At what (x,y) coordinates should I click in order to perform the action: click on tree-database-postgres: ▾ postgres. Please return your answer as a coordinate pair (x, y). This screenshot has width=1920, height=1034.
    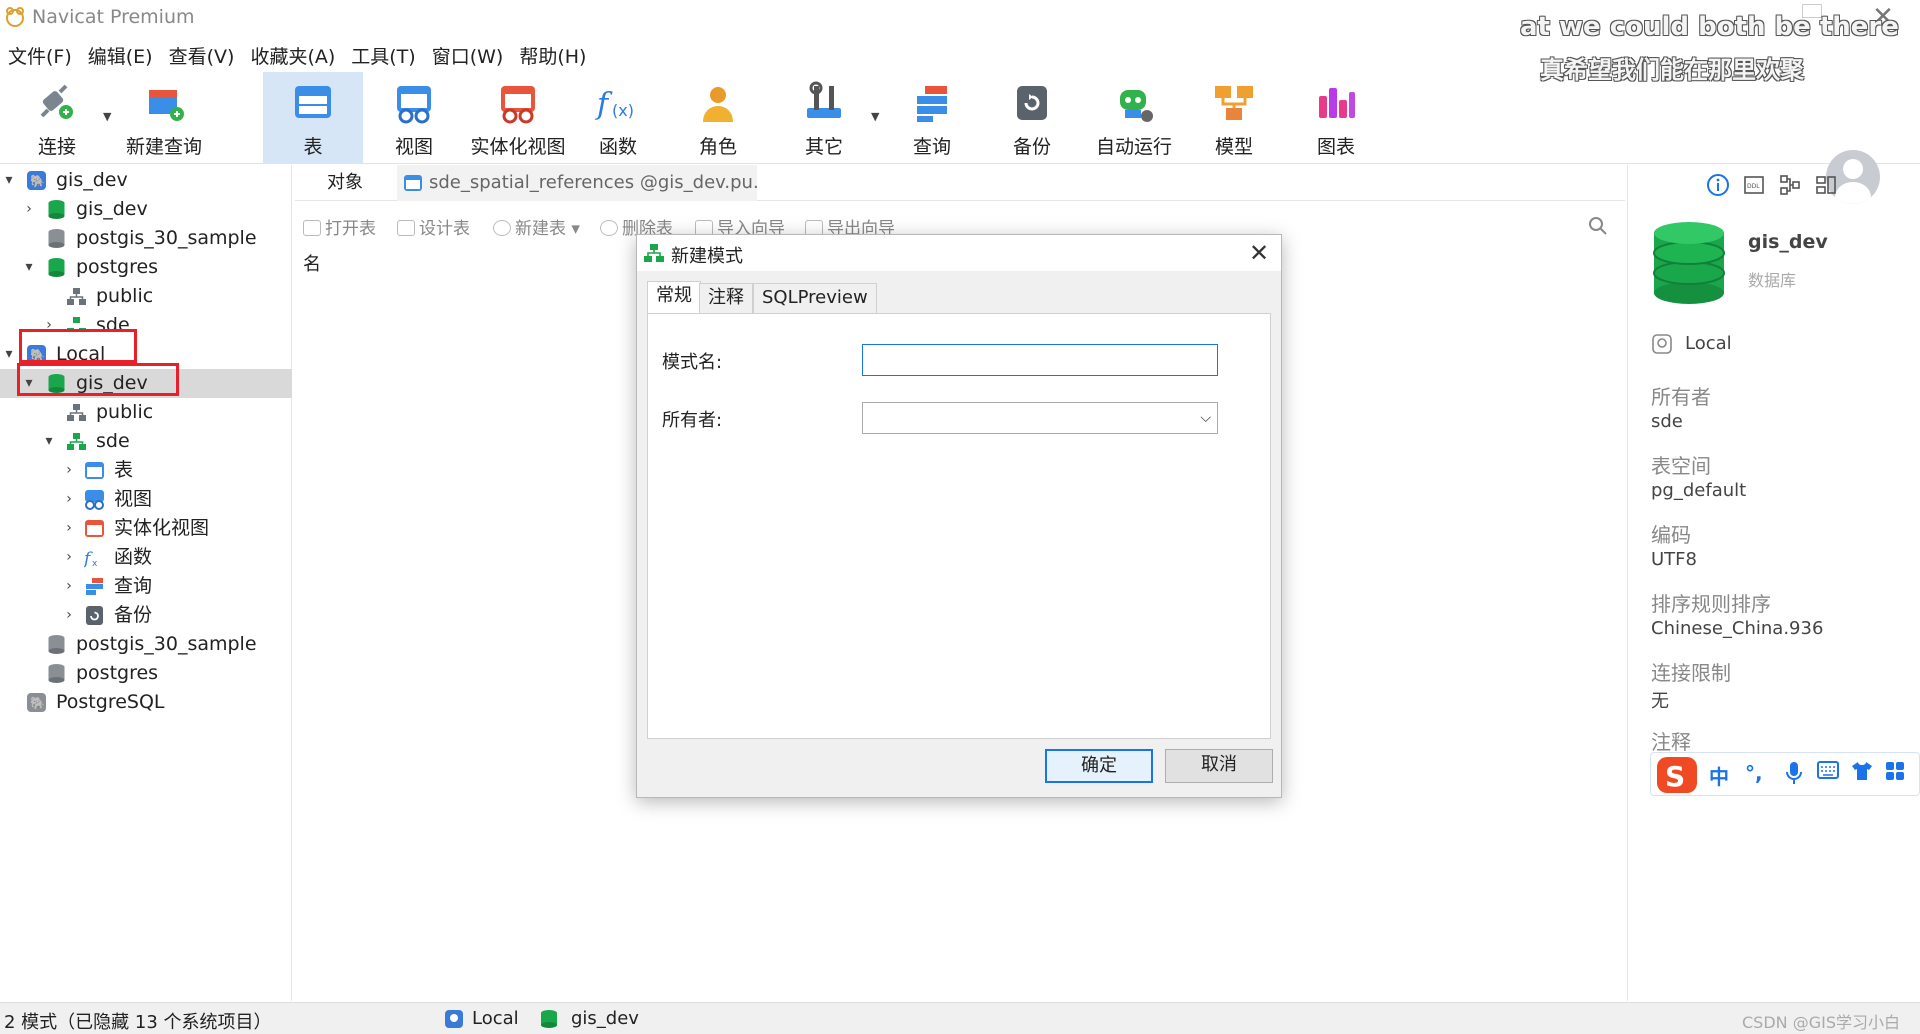
    Looking at the image, I should click on (146, 267).